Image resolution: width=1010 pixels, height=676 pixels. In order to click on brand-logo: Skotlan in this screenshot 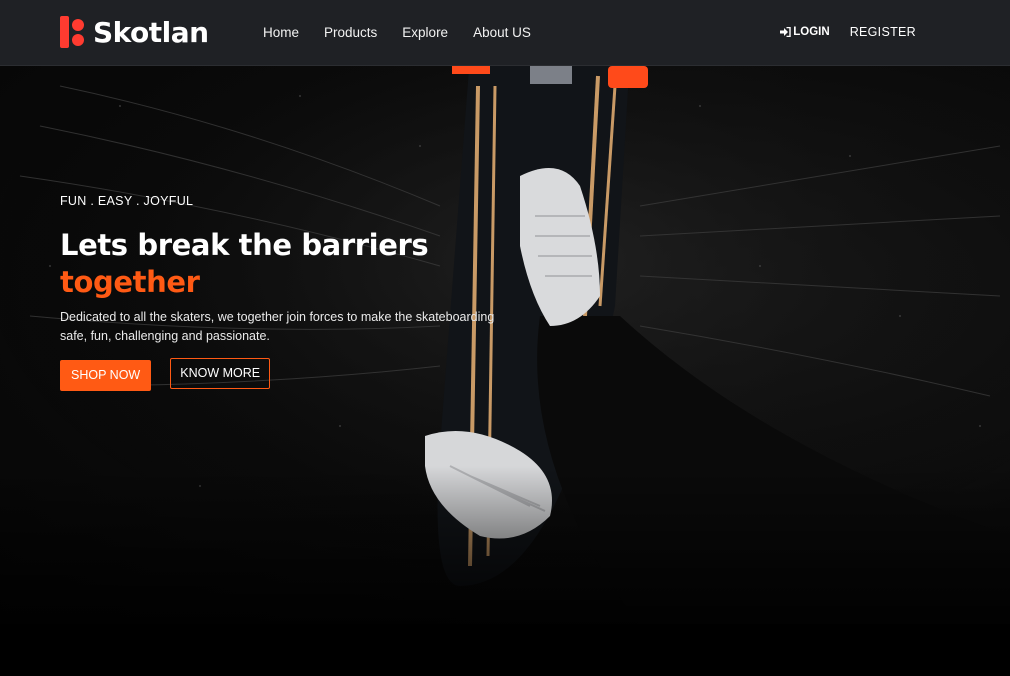, I will do `click(134, 33)`.